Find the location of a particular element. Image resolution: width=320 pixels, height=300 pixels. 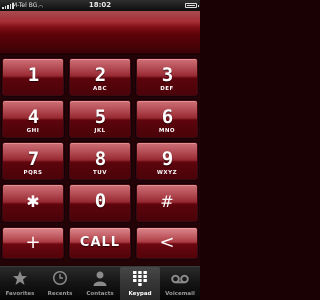

key-digit: 0 is located at coordinates (100, 201).